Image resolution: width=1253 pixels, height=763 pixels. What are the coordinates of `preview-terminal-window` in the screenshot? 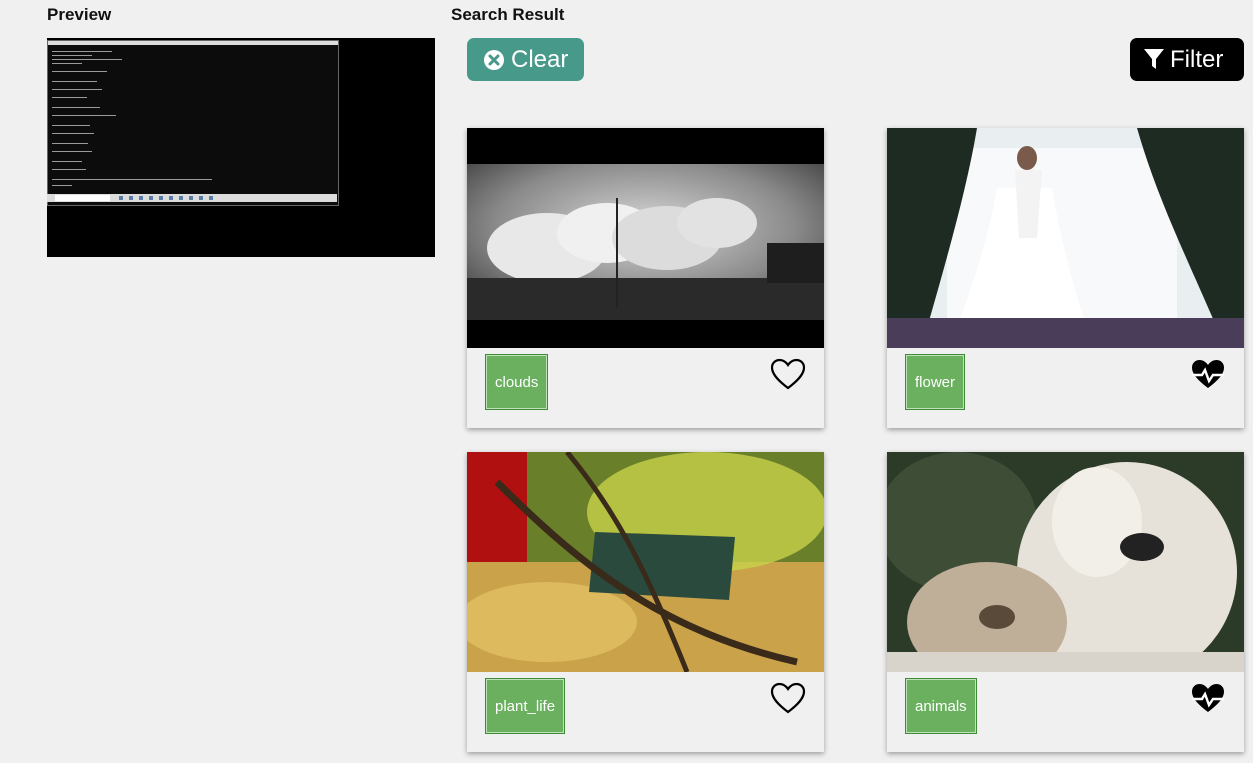 It's located at (193, 123).